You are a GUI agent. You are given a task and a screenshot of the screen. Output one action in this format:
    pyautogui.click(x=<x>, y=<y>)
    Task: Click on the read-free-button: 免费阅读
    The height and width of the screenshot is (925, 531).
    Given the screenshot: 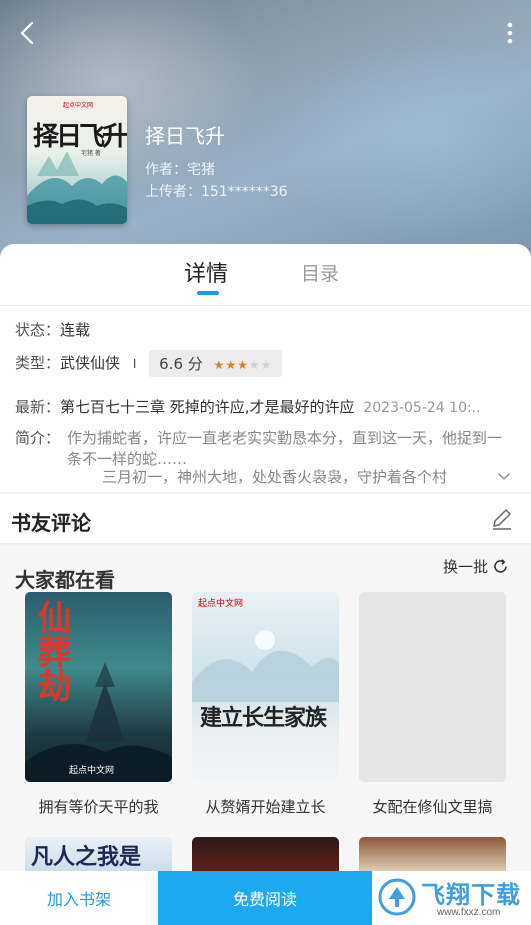 What is the action you would take?
    pyautogui.click(x=265, y=898)
    